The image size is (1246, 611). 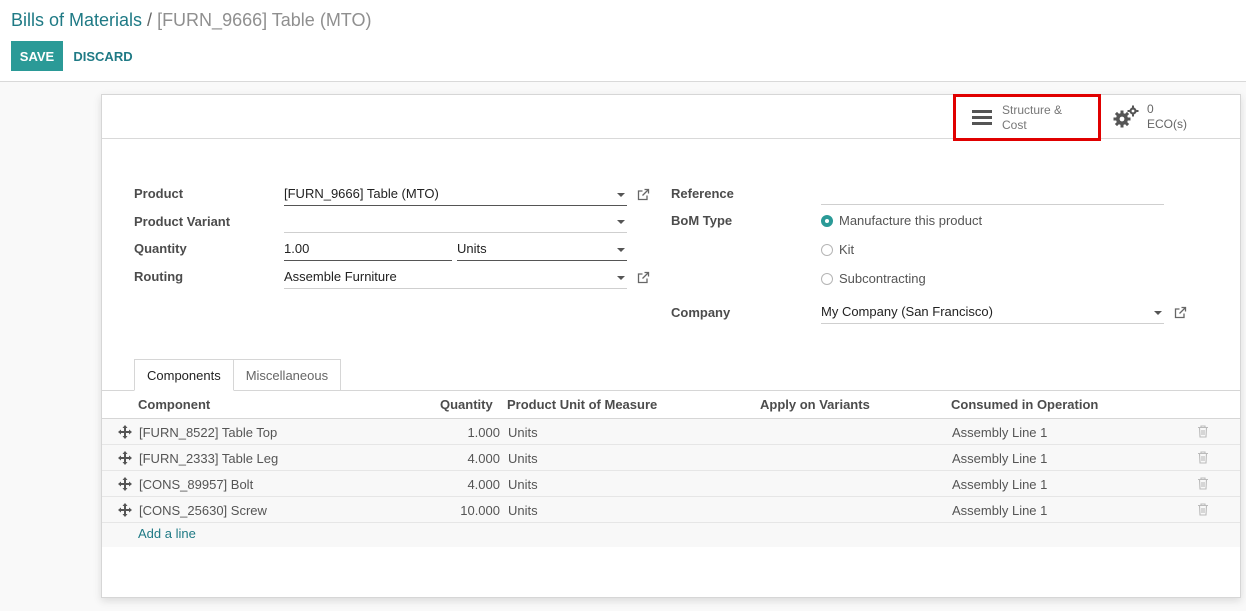 I want to click on row-component: [CONS_25630] Screw, so click(x=203, y=510).